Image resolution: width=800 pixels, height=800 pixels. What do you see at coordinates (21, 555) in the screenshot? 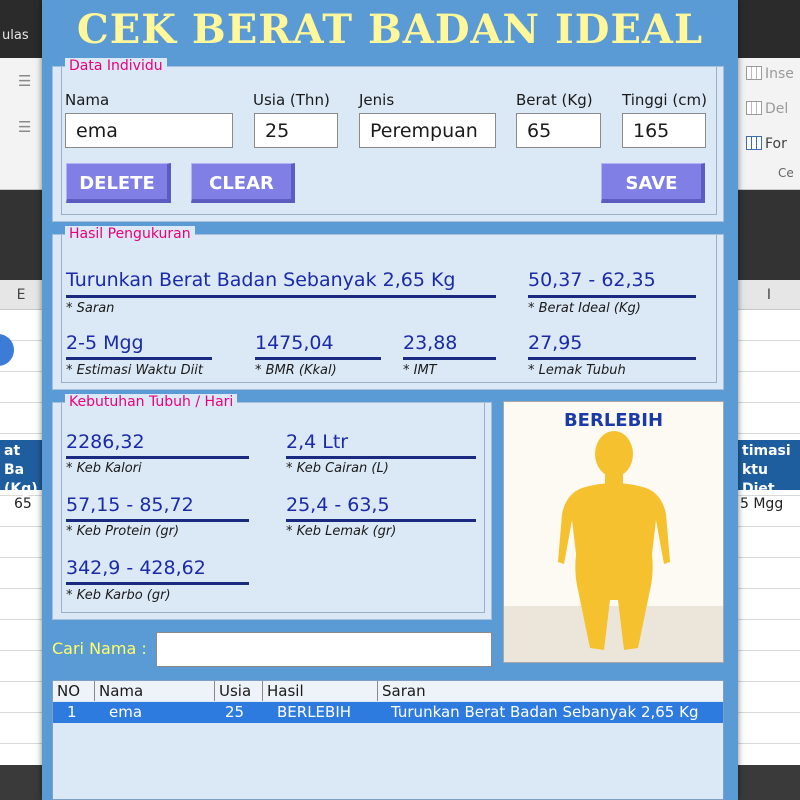
I see `sheet-grid-left` at bounding box center [21, 555].